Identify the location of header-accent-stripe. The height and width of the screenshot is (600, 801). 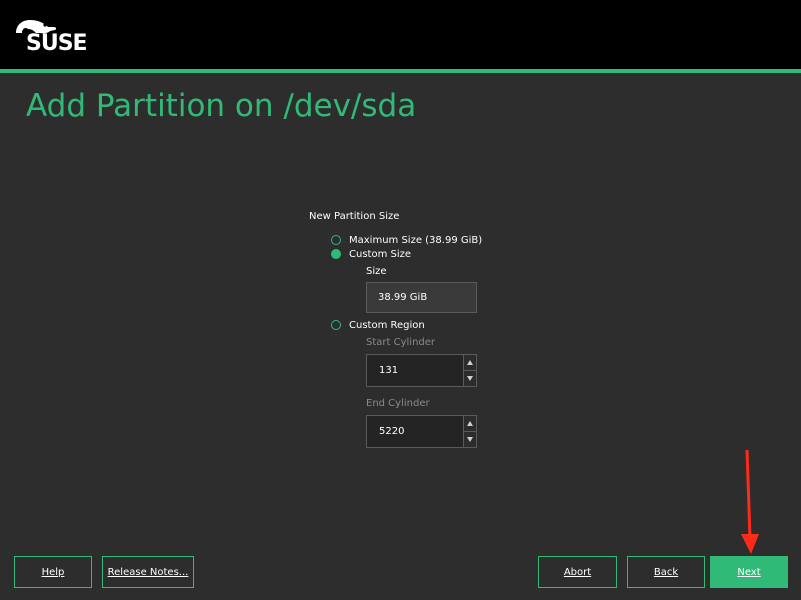
(400, 71).